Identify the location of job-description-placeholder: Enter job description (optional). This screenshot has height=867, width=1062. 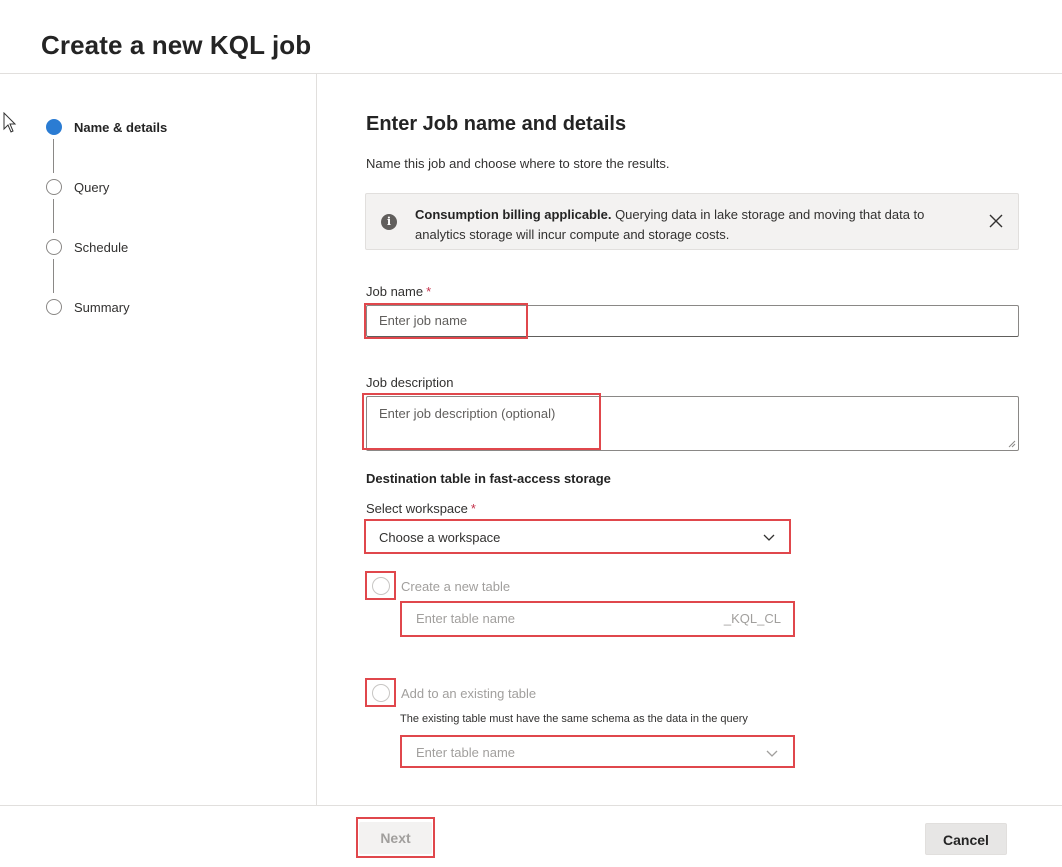
(467, 413).